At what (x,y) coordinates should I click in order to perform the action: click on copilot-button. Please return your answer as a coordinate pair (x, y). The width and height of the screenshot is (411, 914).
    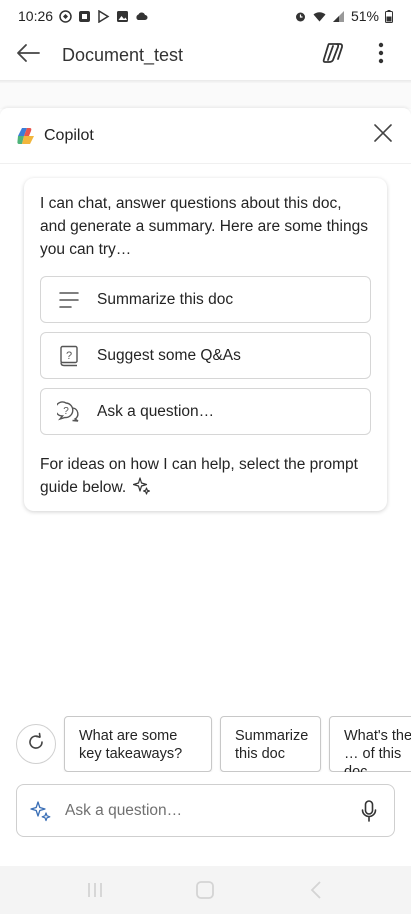
    Looking at the image, I should click on (333, 55).